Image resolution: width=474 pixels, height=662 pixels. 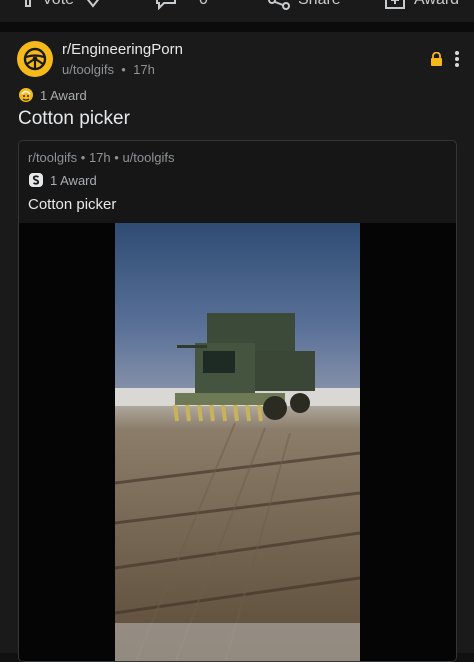 I want to click on crosspost-meta: r/toolgifs • 17h • u/toolgifs, so click(x=101, y=157).